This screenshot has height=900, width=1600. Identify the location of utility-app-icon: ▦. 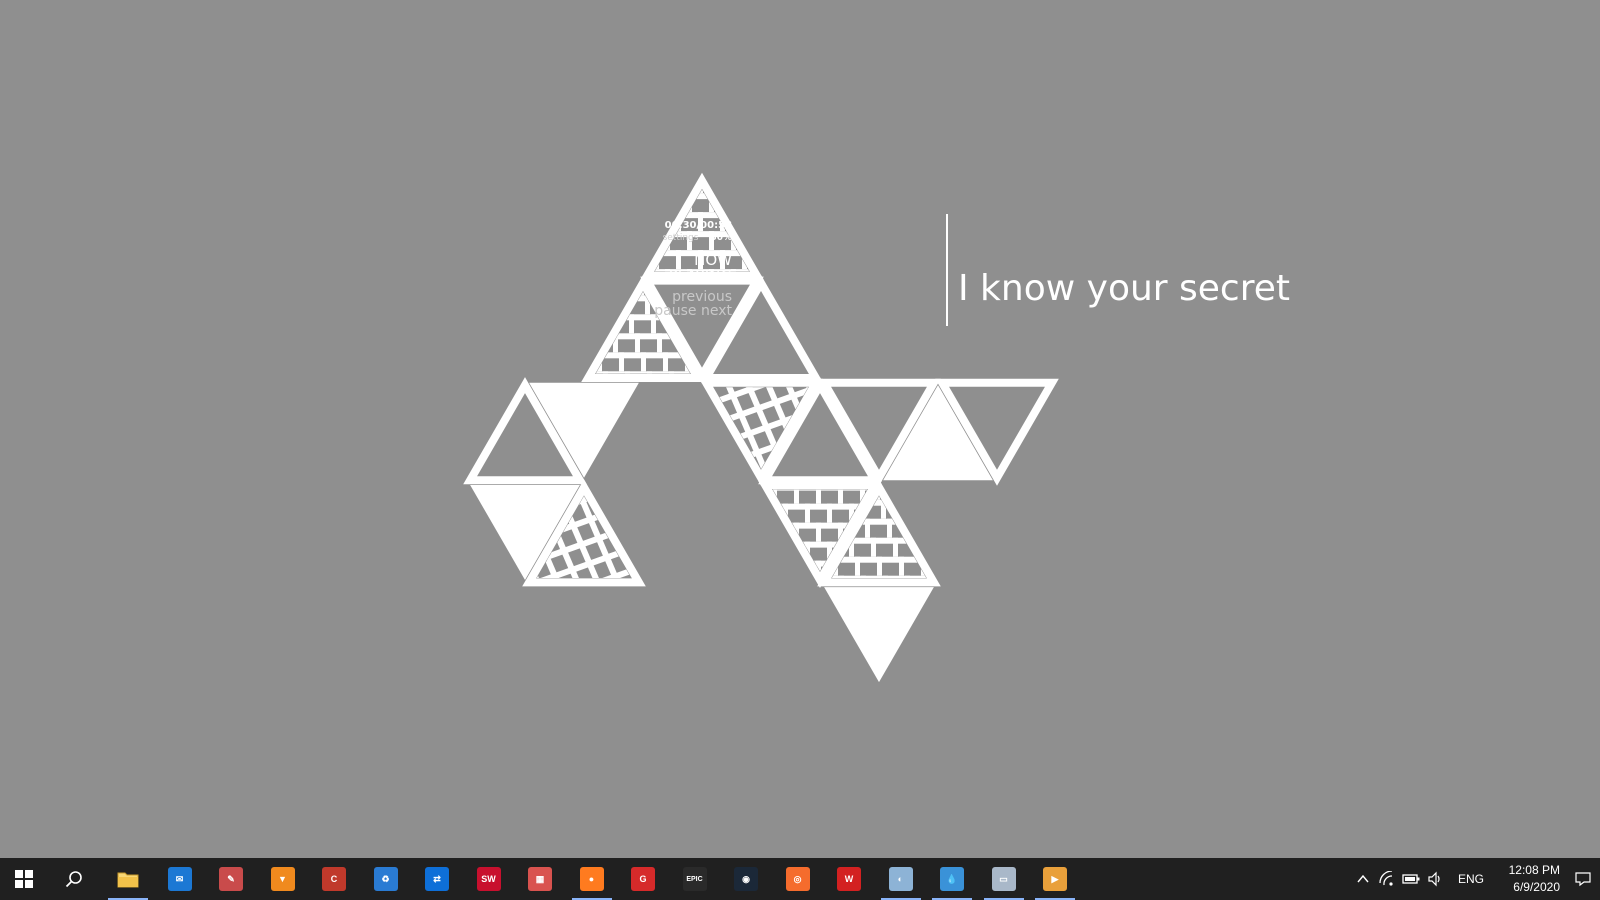
(540, 879).